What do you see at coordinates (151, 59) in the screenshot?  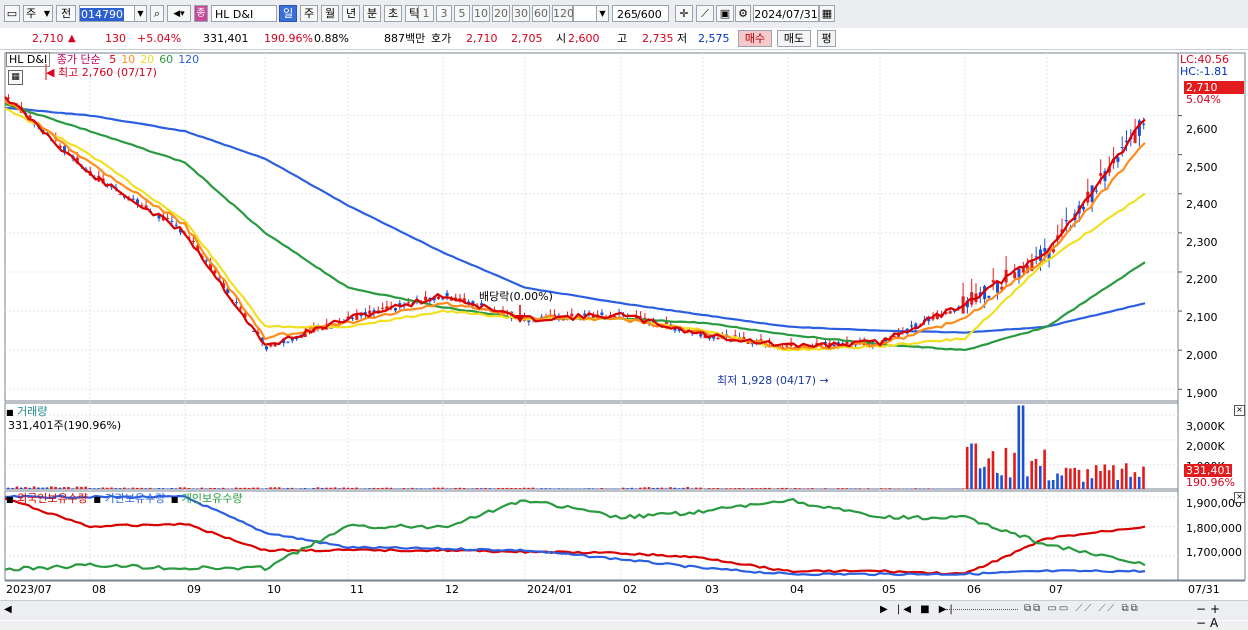 I see `ma-periods: 5102060120` at bounding box center [151, 59].